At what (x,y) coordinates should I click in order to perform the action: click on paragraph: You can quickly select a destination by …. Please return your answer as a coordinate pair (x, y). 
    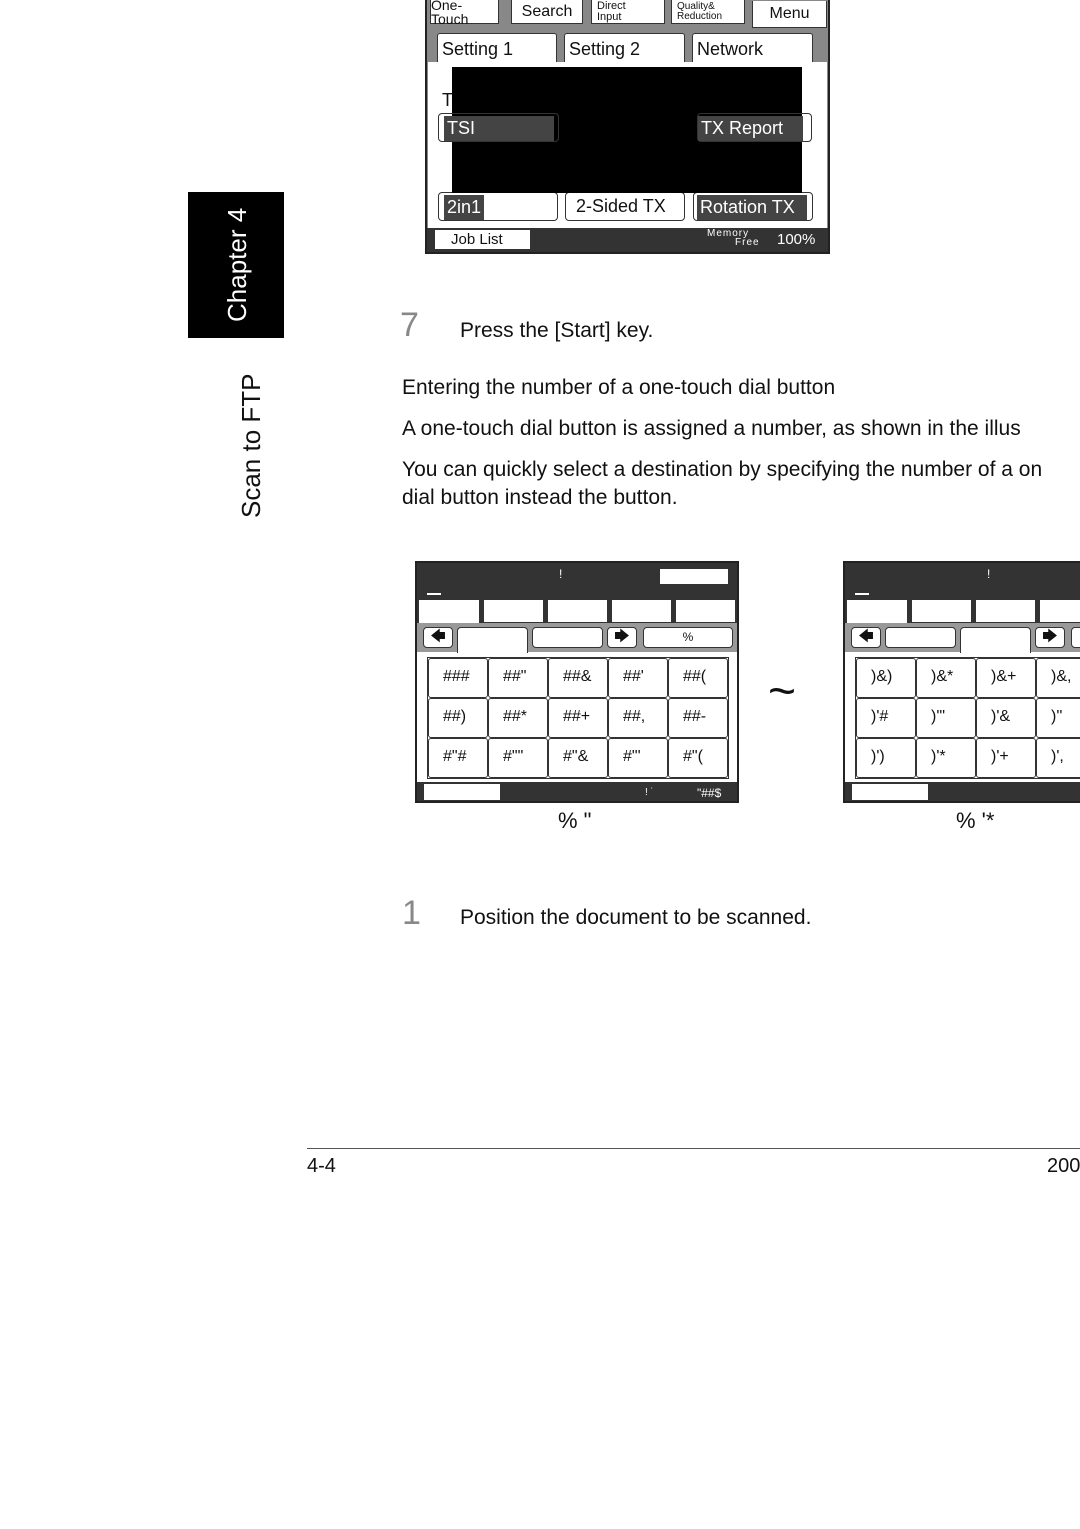
    Looking at the image, I should click on (722, 469).